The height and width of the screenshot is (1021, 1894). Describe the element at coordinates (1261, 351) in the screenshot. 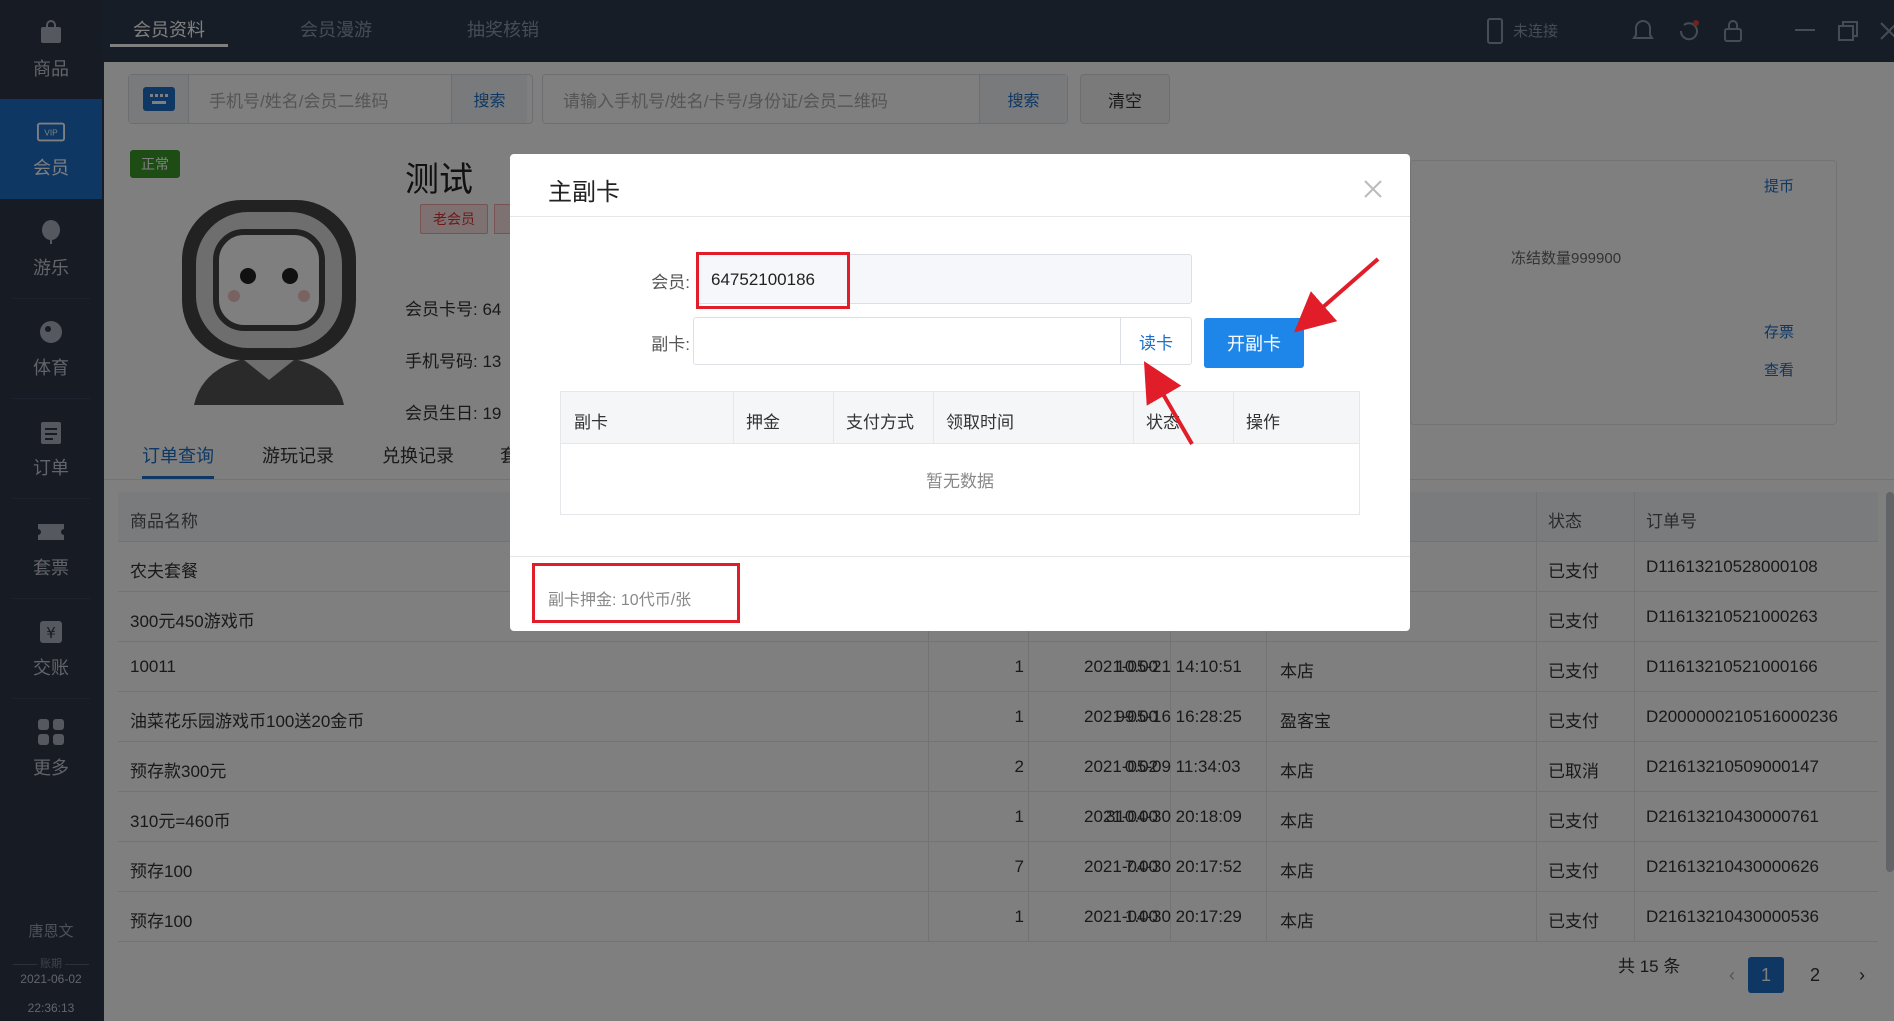

I see `annotation-arrows` at that location.